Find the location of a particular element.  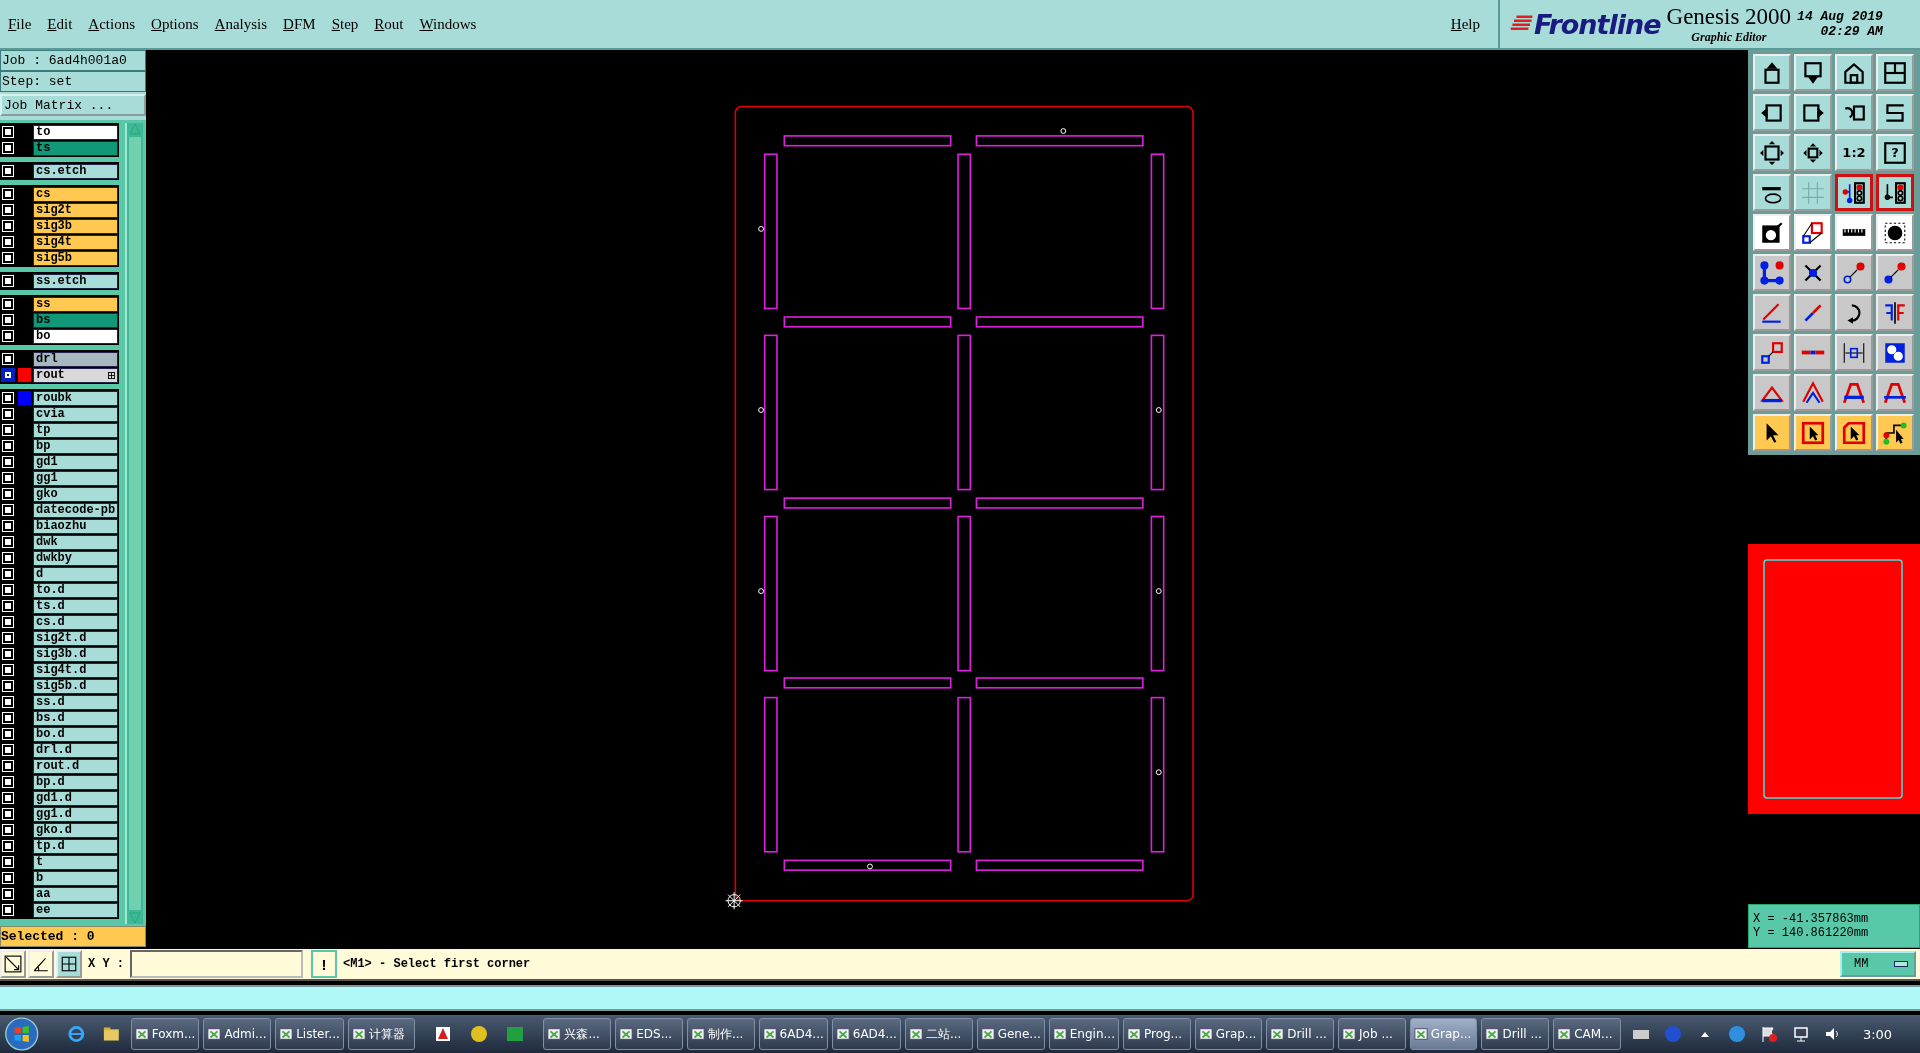

layer-item: sig5b is located at coordinates (75, 258).